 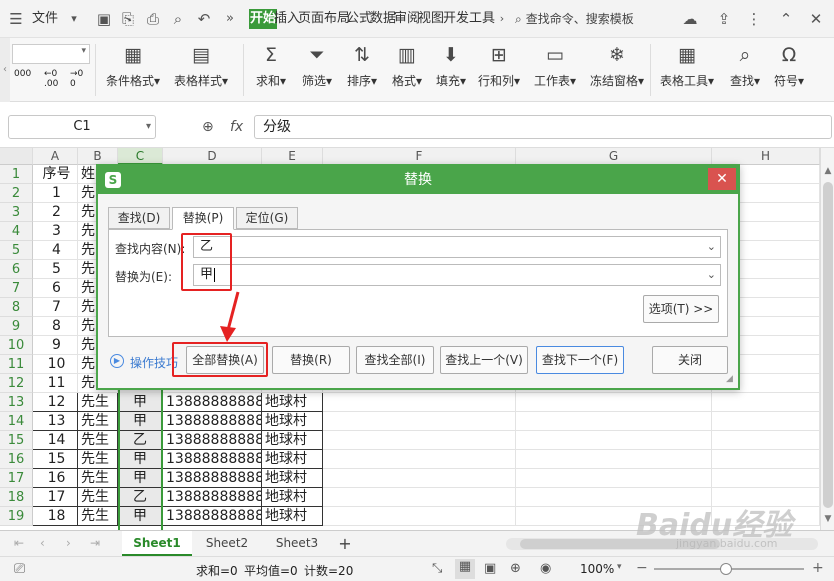 I want to click on collapse-ribbon-icon: ⌃, so click(x=786, y=19).